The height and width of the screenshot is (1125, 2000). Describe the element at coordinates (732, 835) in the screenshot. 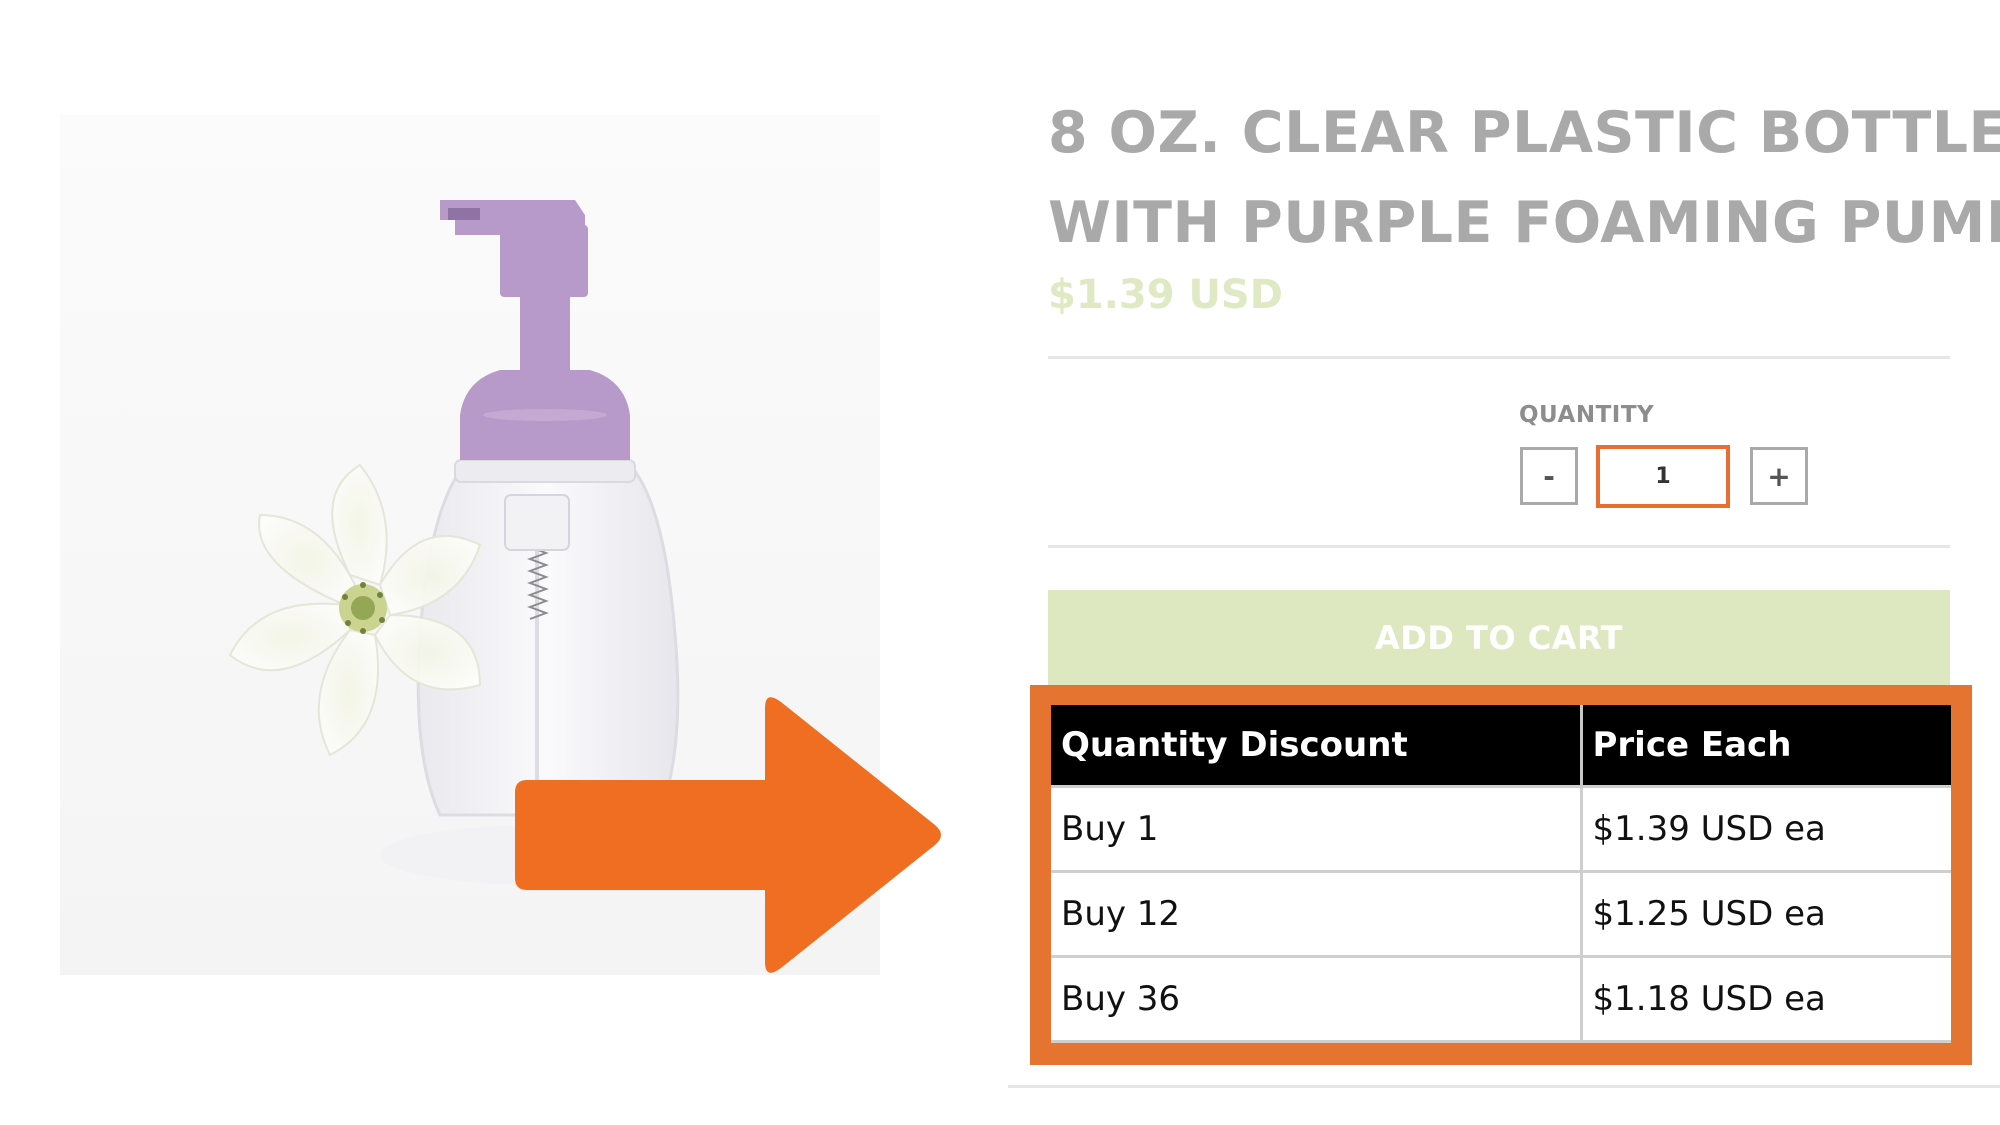

I see `arrow-right-icon` at that location.